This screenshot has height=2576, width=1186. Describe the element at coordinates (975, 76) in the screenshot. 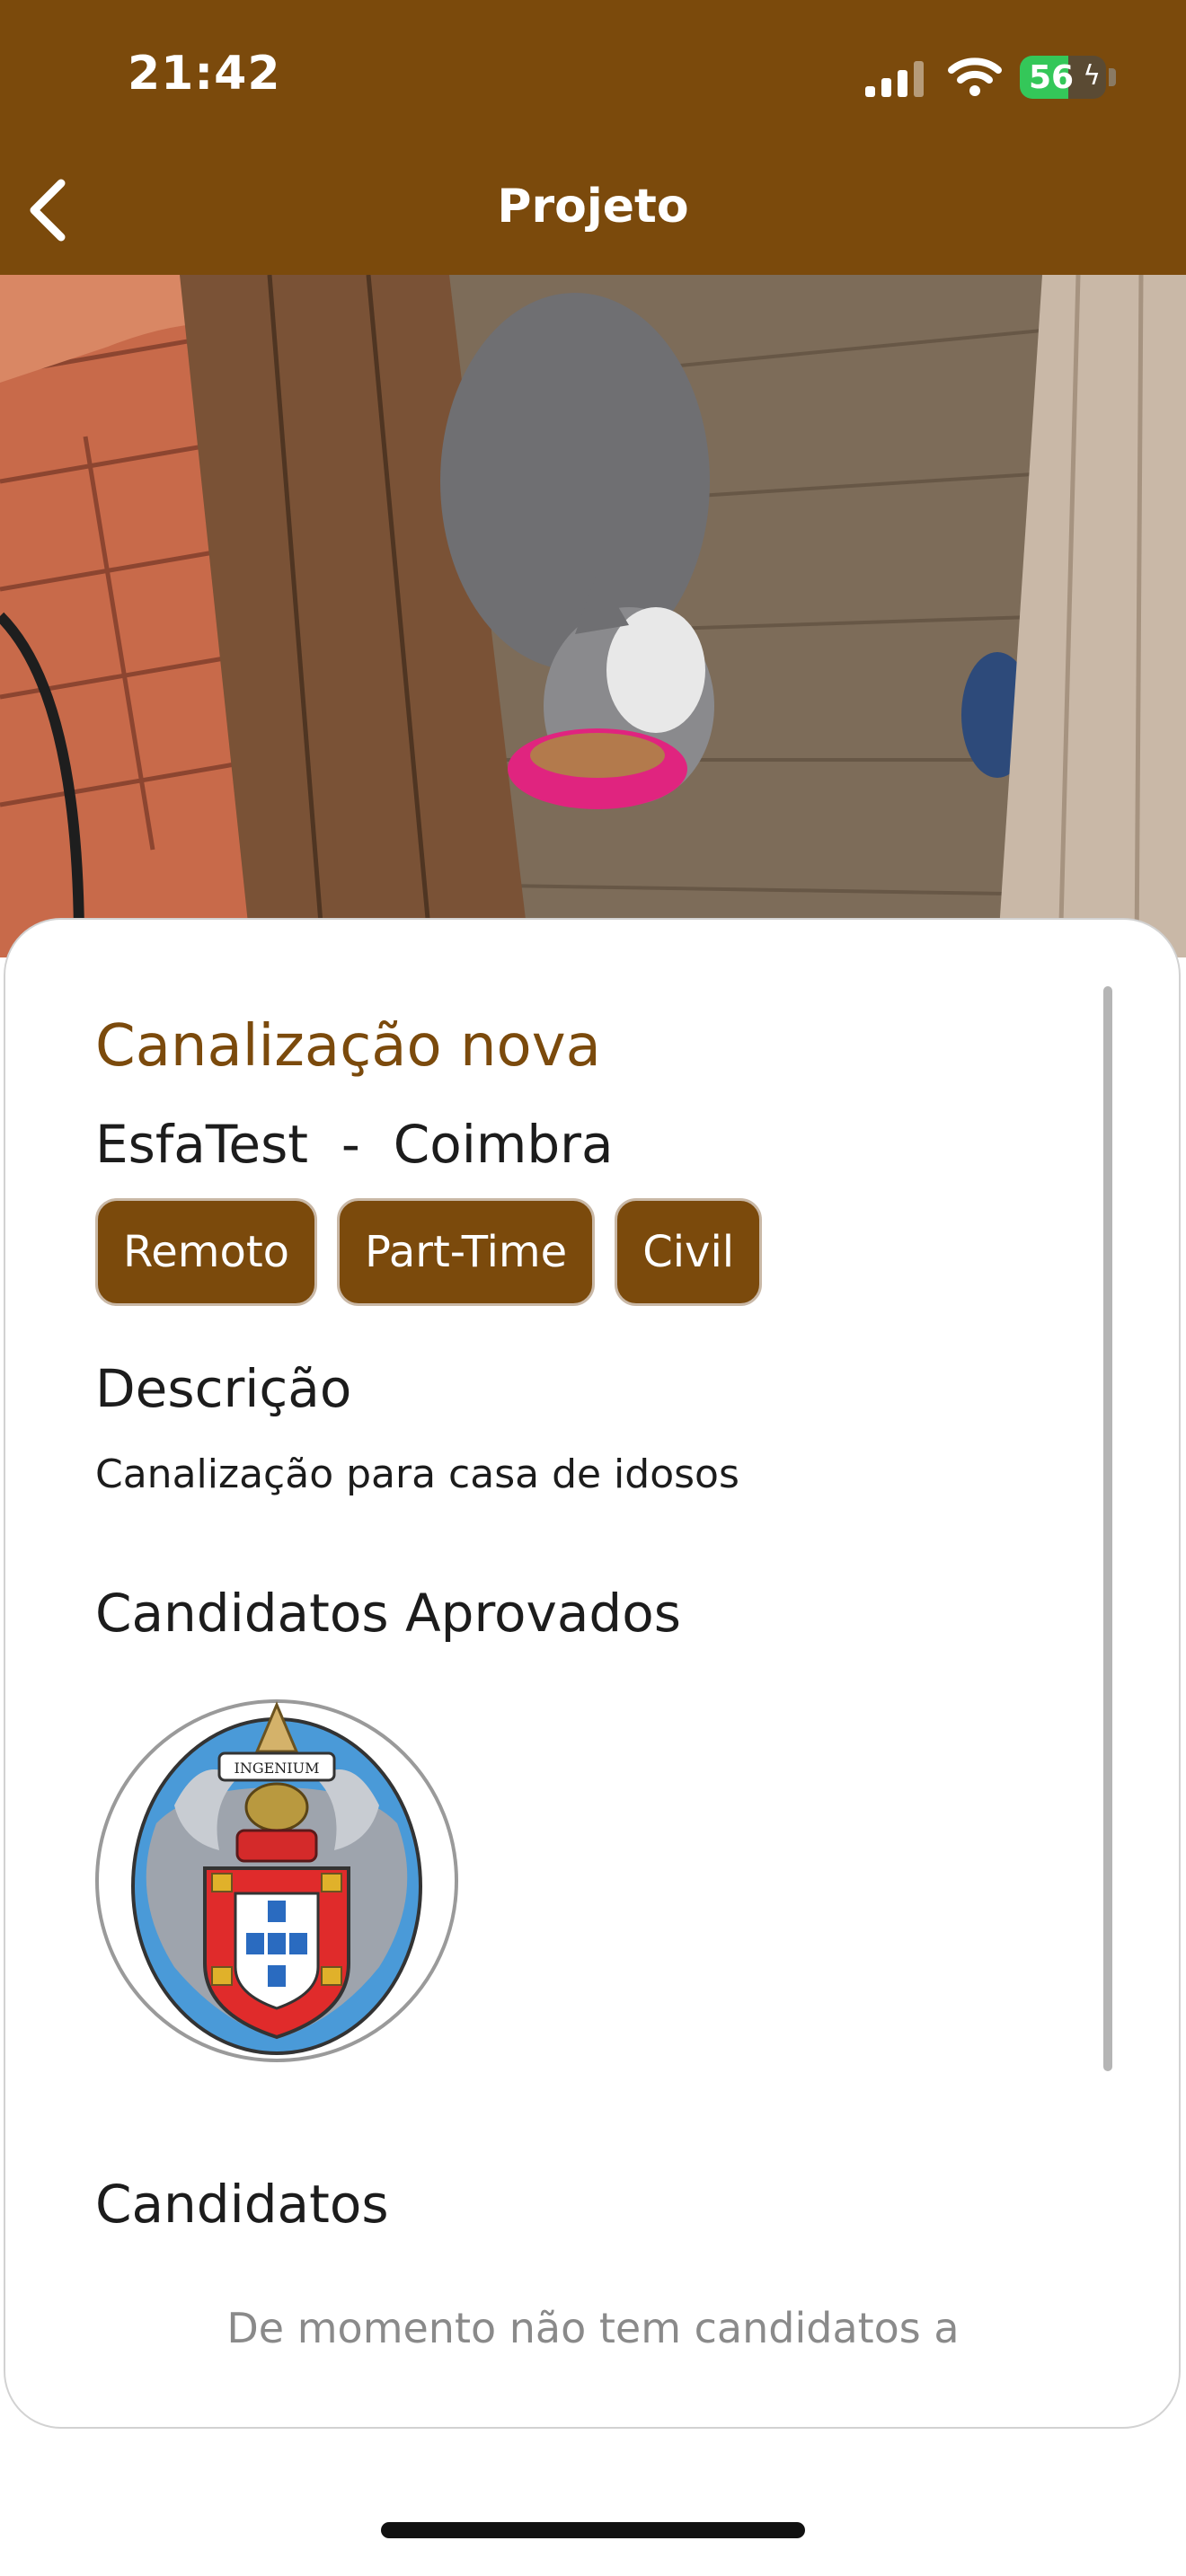

I see `wifi-icon` at that location.